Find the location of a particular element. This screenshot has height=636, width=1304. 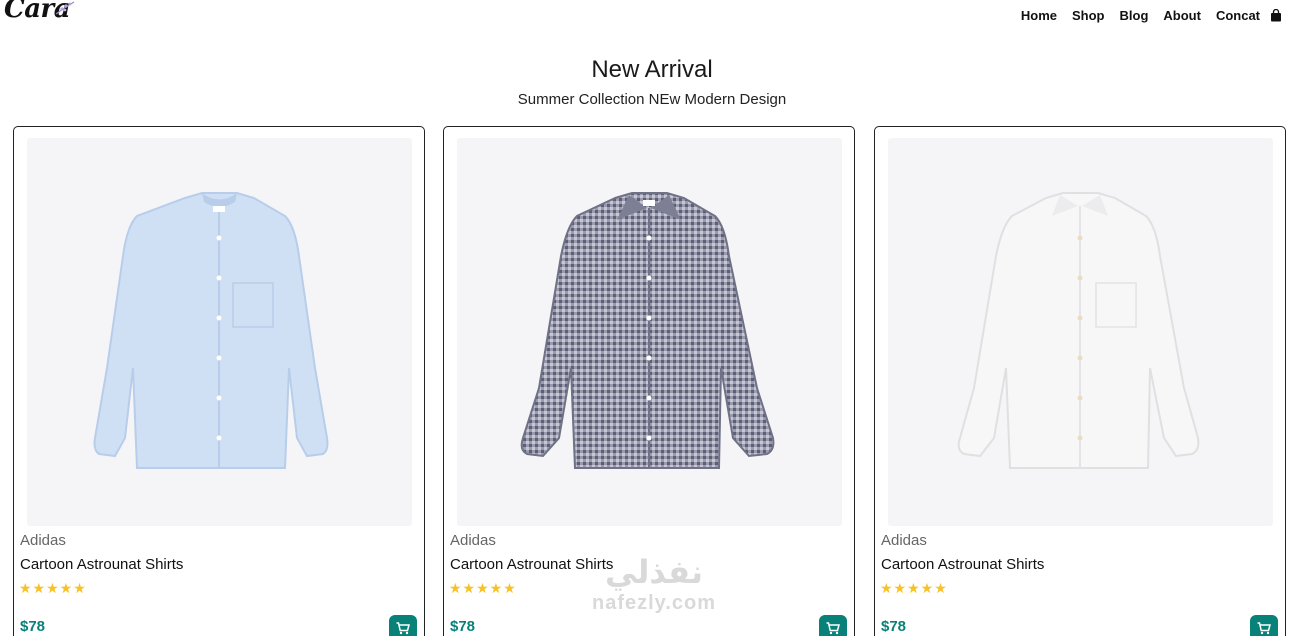

nav-about: About is located at coordinates (1182, 15).